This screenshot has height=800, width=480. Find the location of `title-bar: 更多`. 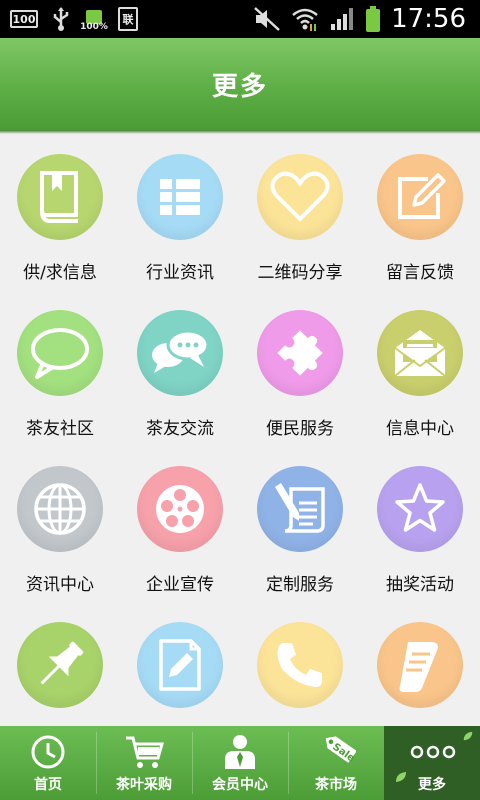

title-bar: 更多 is located at coordinates (240, 84).